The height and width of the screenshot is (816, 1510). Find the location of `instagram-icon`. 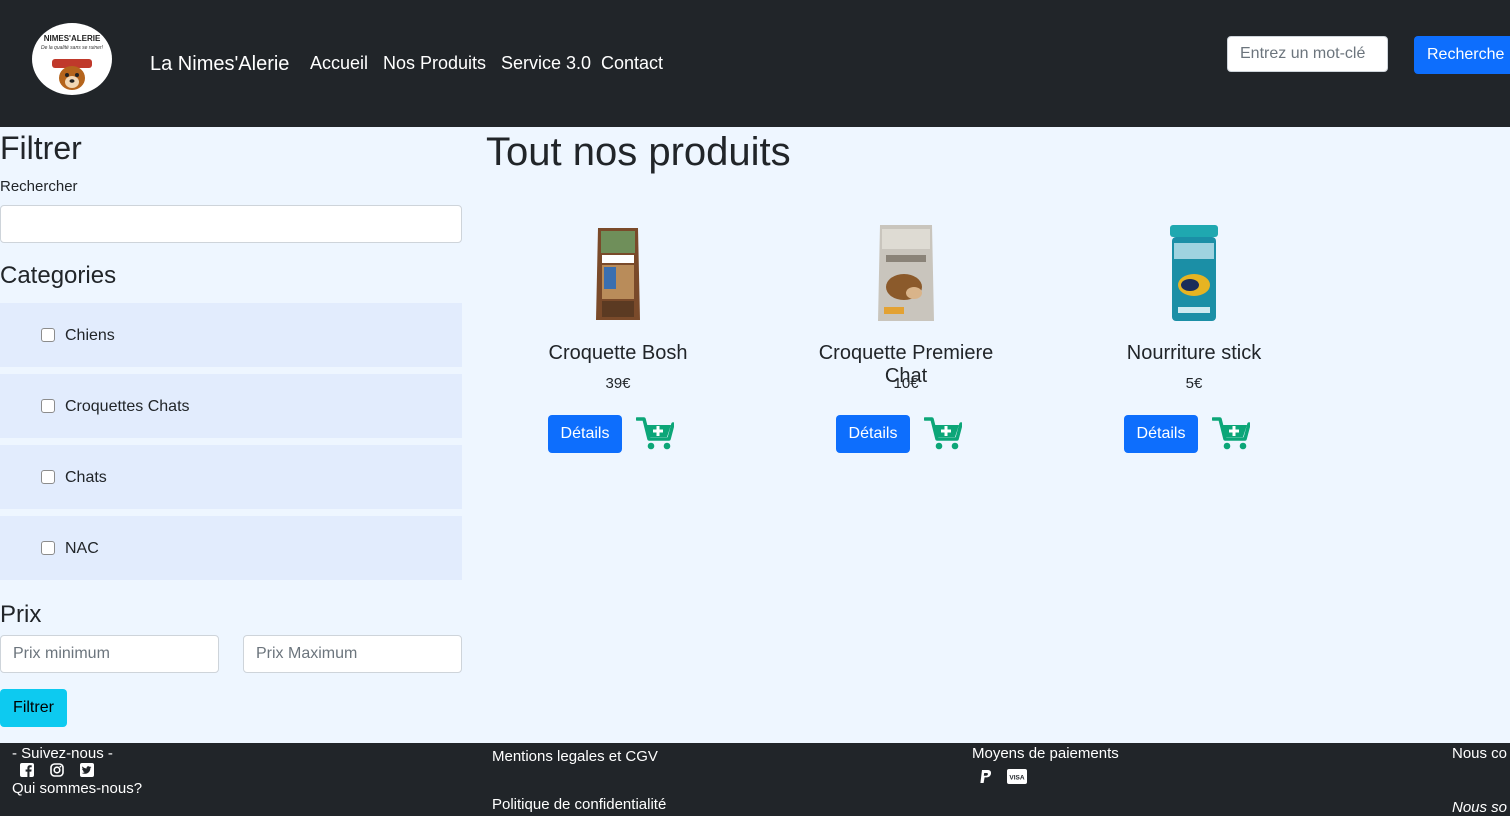

instagram-icon is located at coordinates (57, 770).